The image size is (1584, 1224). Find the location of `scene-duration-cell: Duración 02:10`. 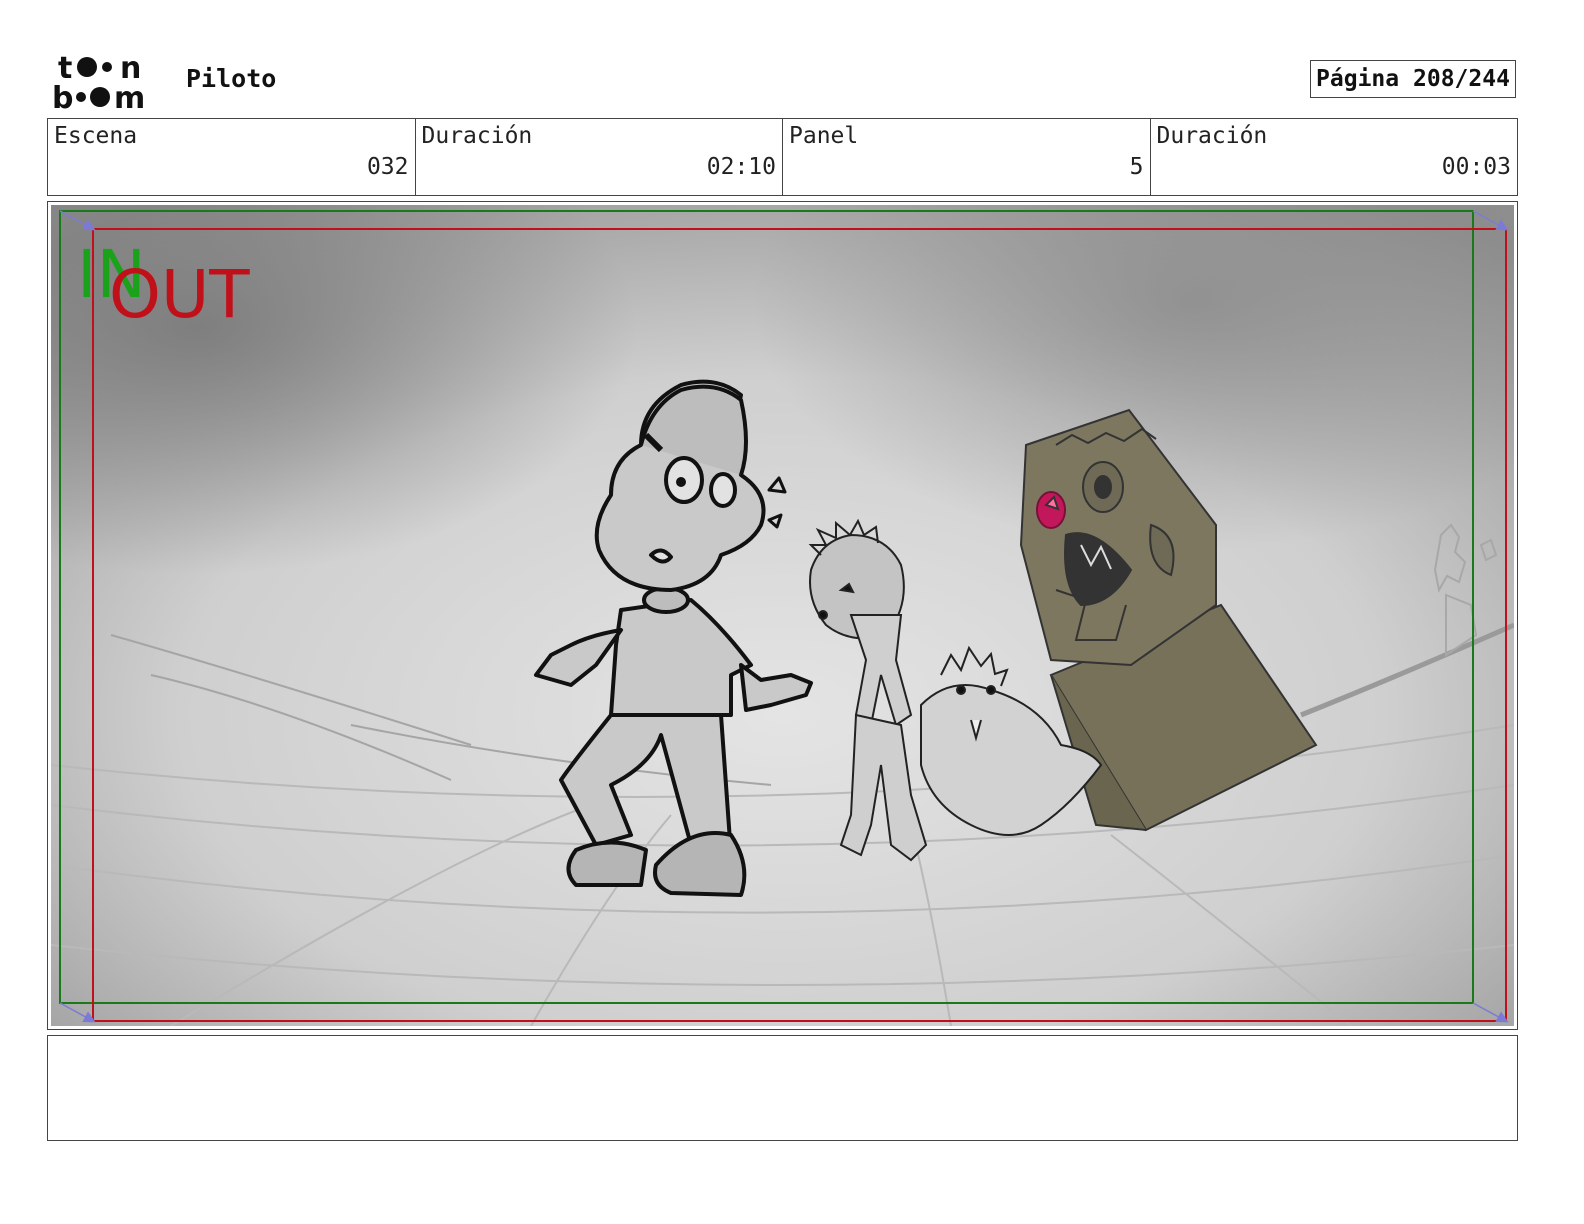

scene-duration-cell: Duración 02:10 is located at coordinates (599, 157).